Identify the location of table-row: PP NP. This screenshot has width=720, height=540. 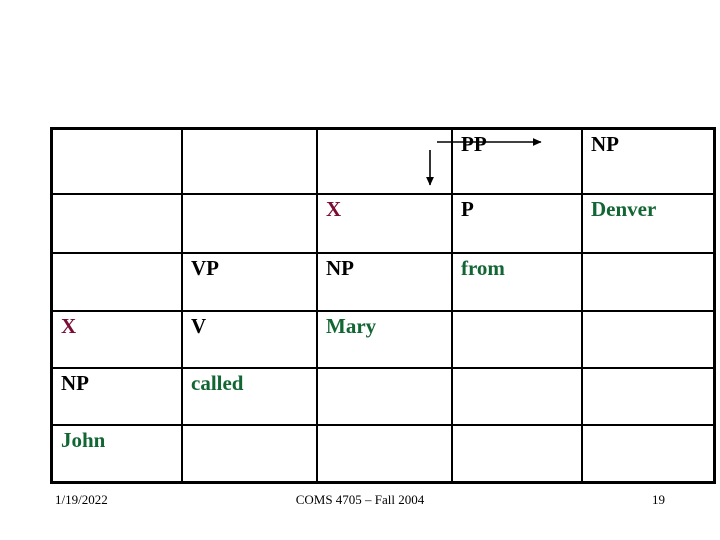
(383, 161).